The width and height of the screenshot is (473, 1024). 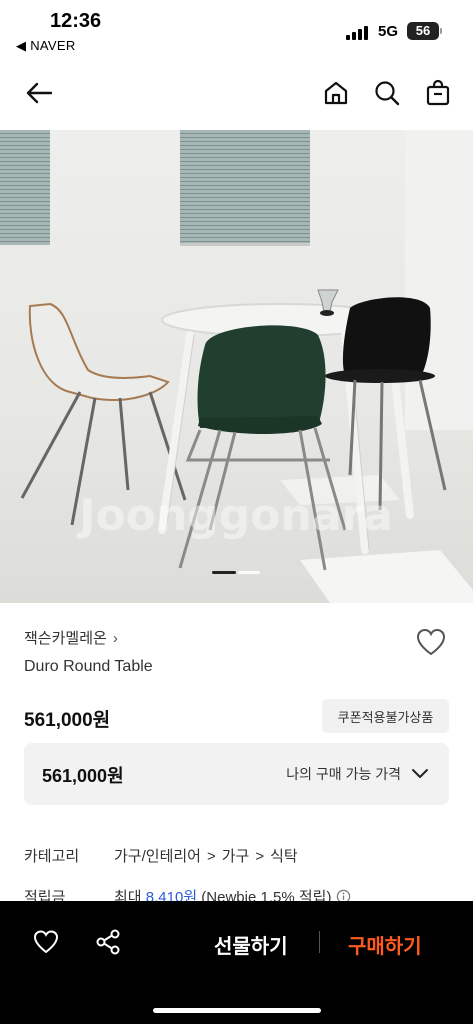 I want to click on slide-dot, so click(x=249, y=572).